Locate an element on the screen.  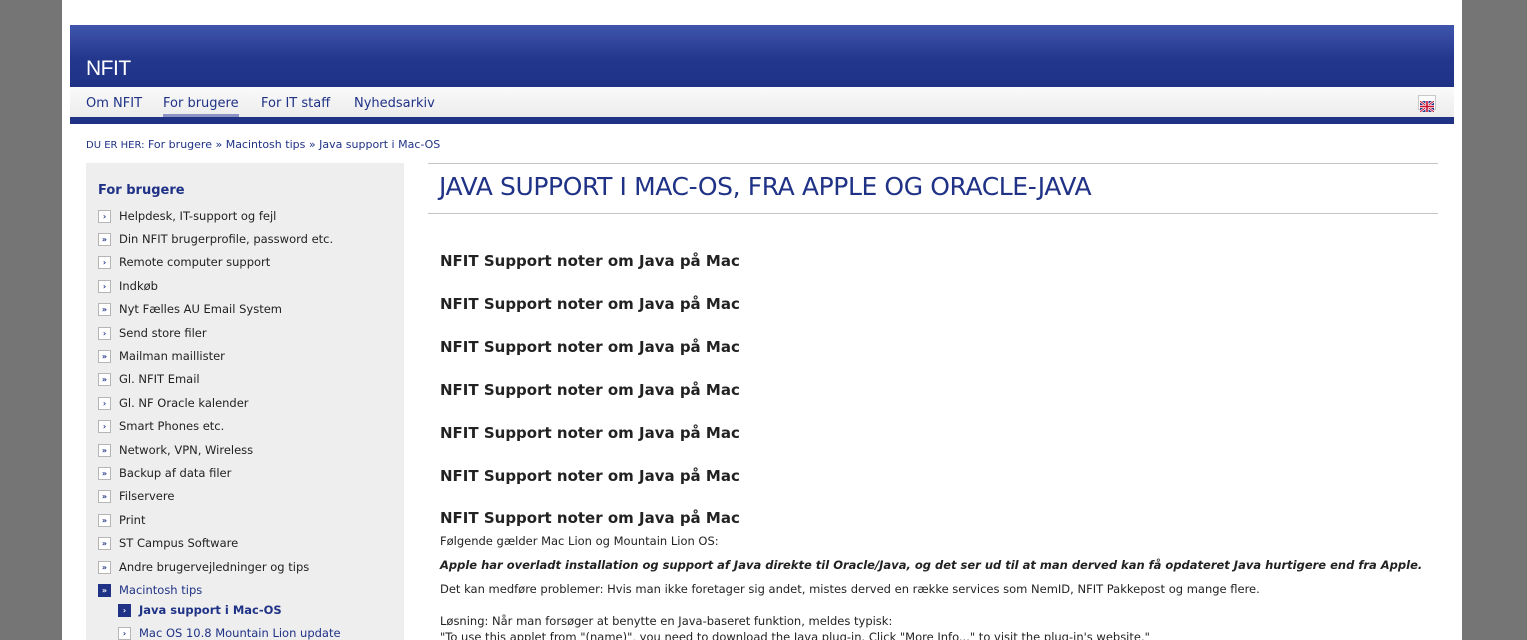
sidebar-item-print: » Print is located at coordinates (121, 520).